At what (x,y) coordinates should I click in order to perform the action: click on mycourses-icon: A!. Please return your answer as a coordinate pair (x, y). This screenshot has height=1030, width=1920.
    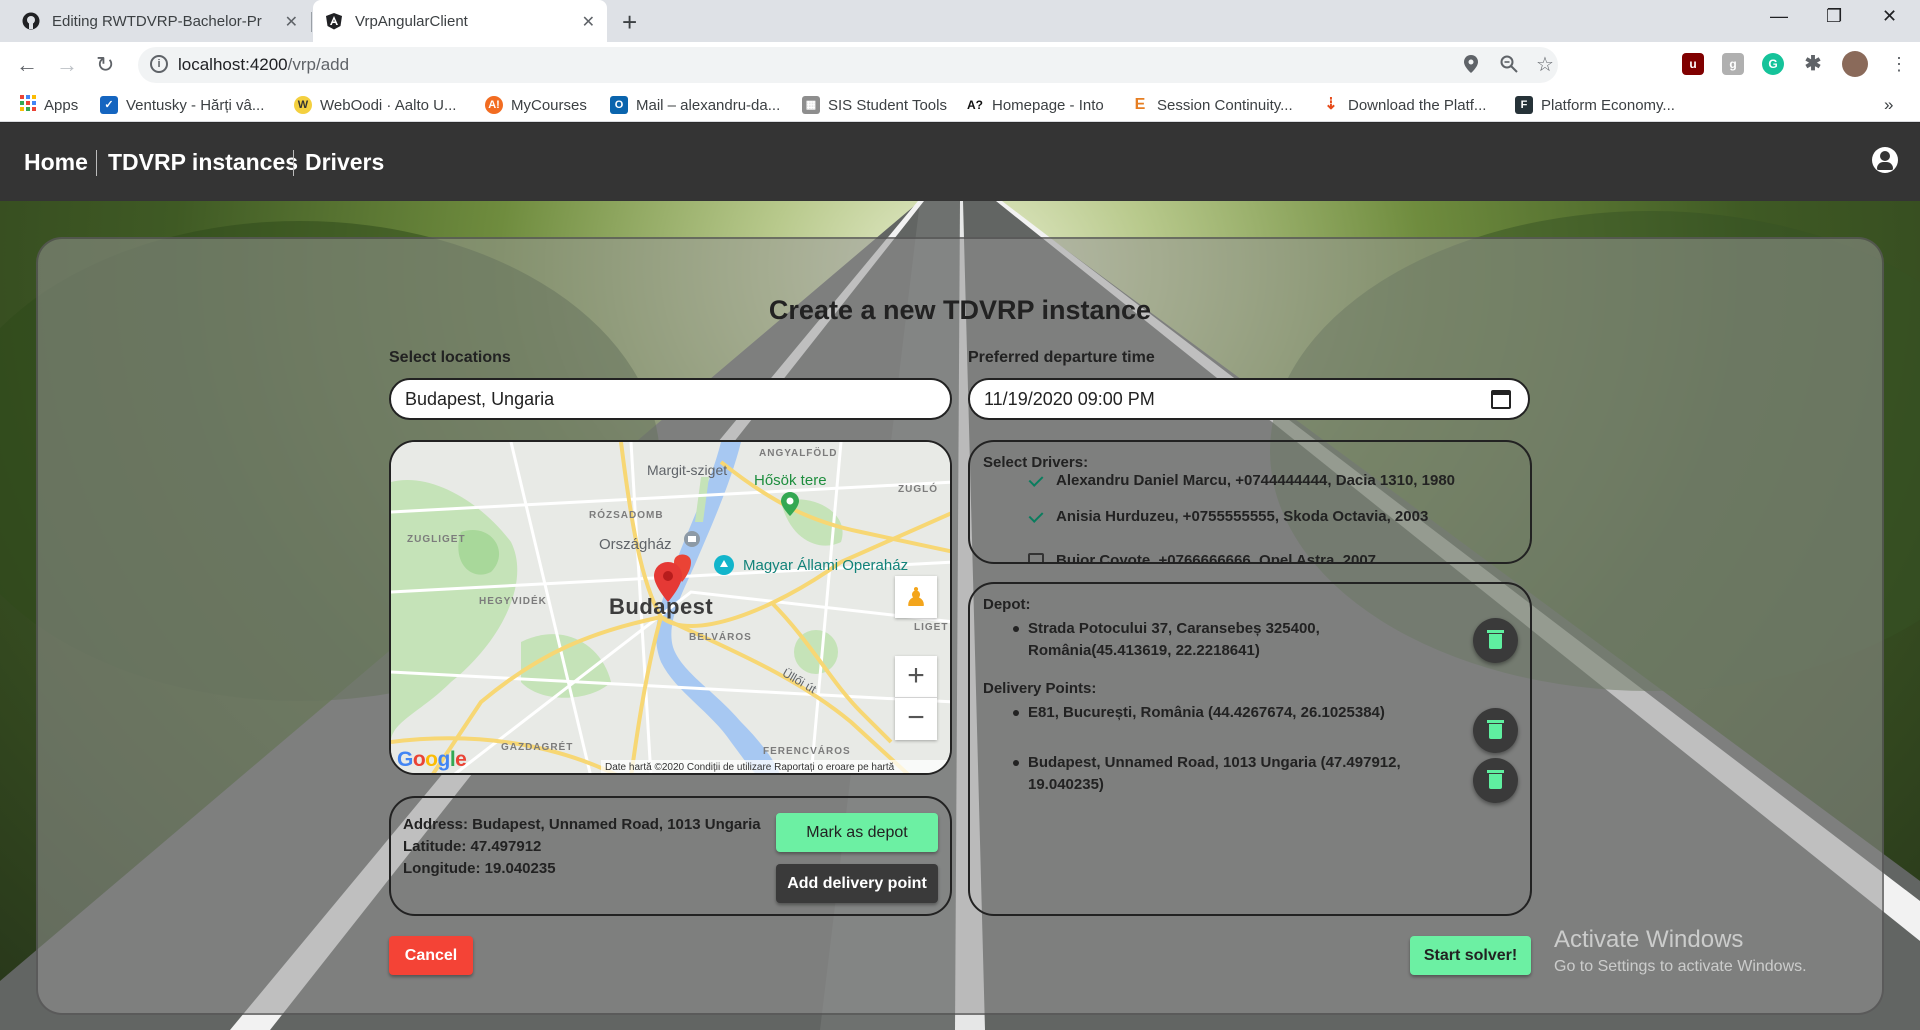
    Looking at the image, I should click on (494, 105).